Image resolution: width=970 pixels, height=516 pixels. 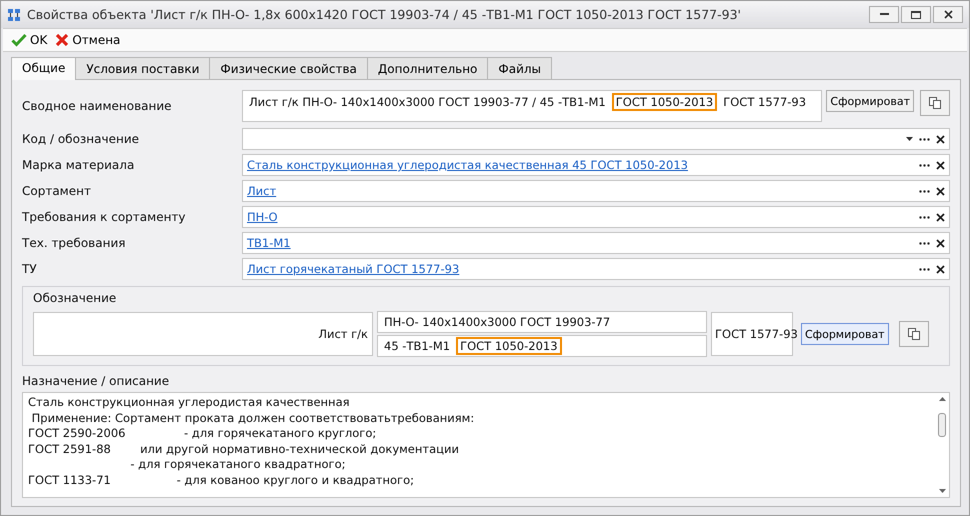 I want to click on input-field: Лист г/к, so click(x=203, y=334).